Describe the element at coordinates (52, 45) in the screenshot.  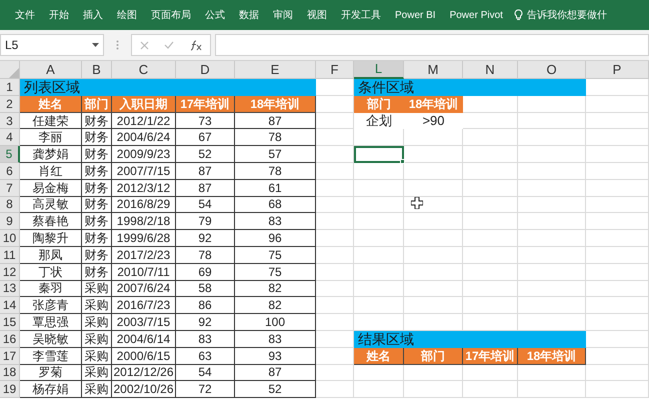
I see `name-box: L5` at that location.